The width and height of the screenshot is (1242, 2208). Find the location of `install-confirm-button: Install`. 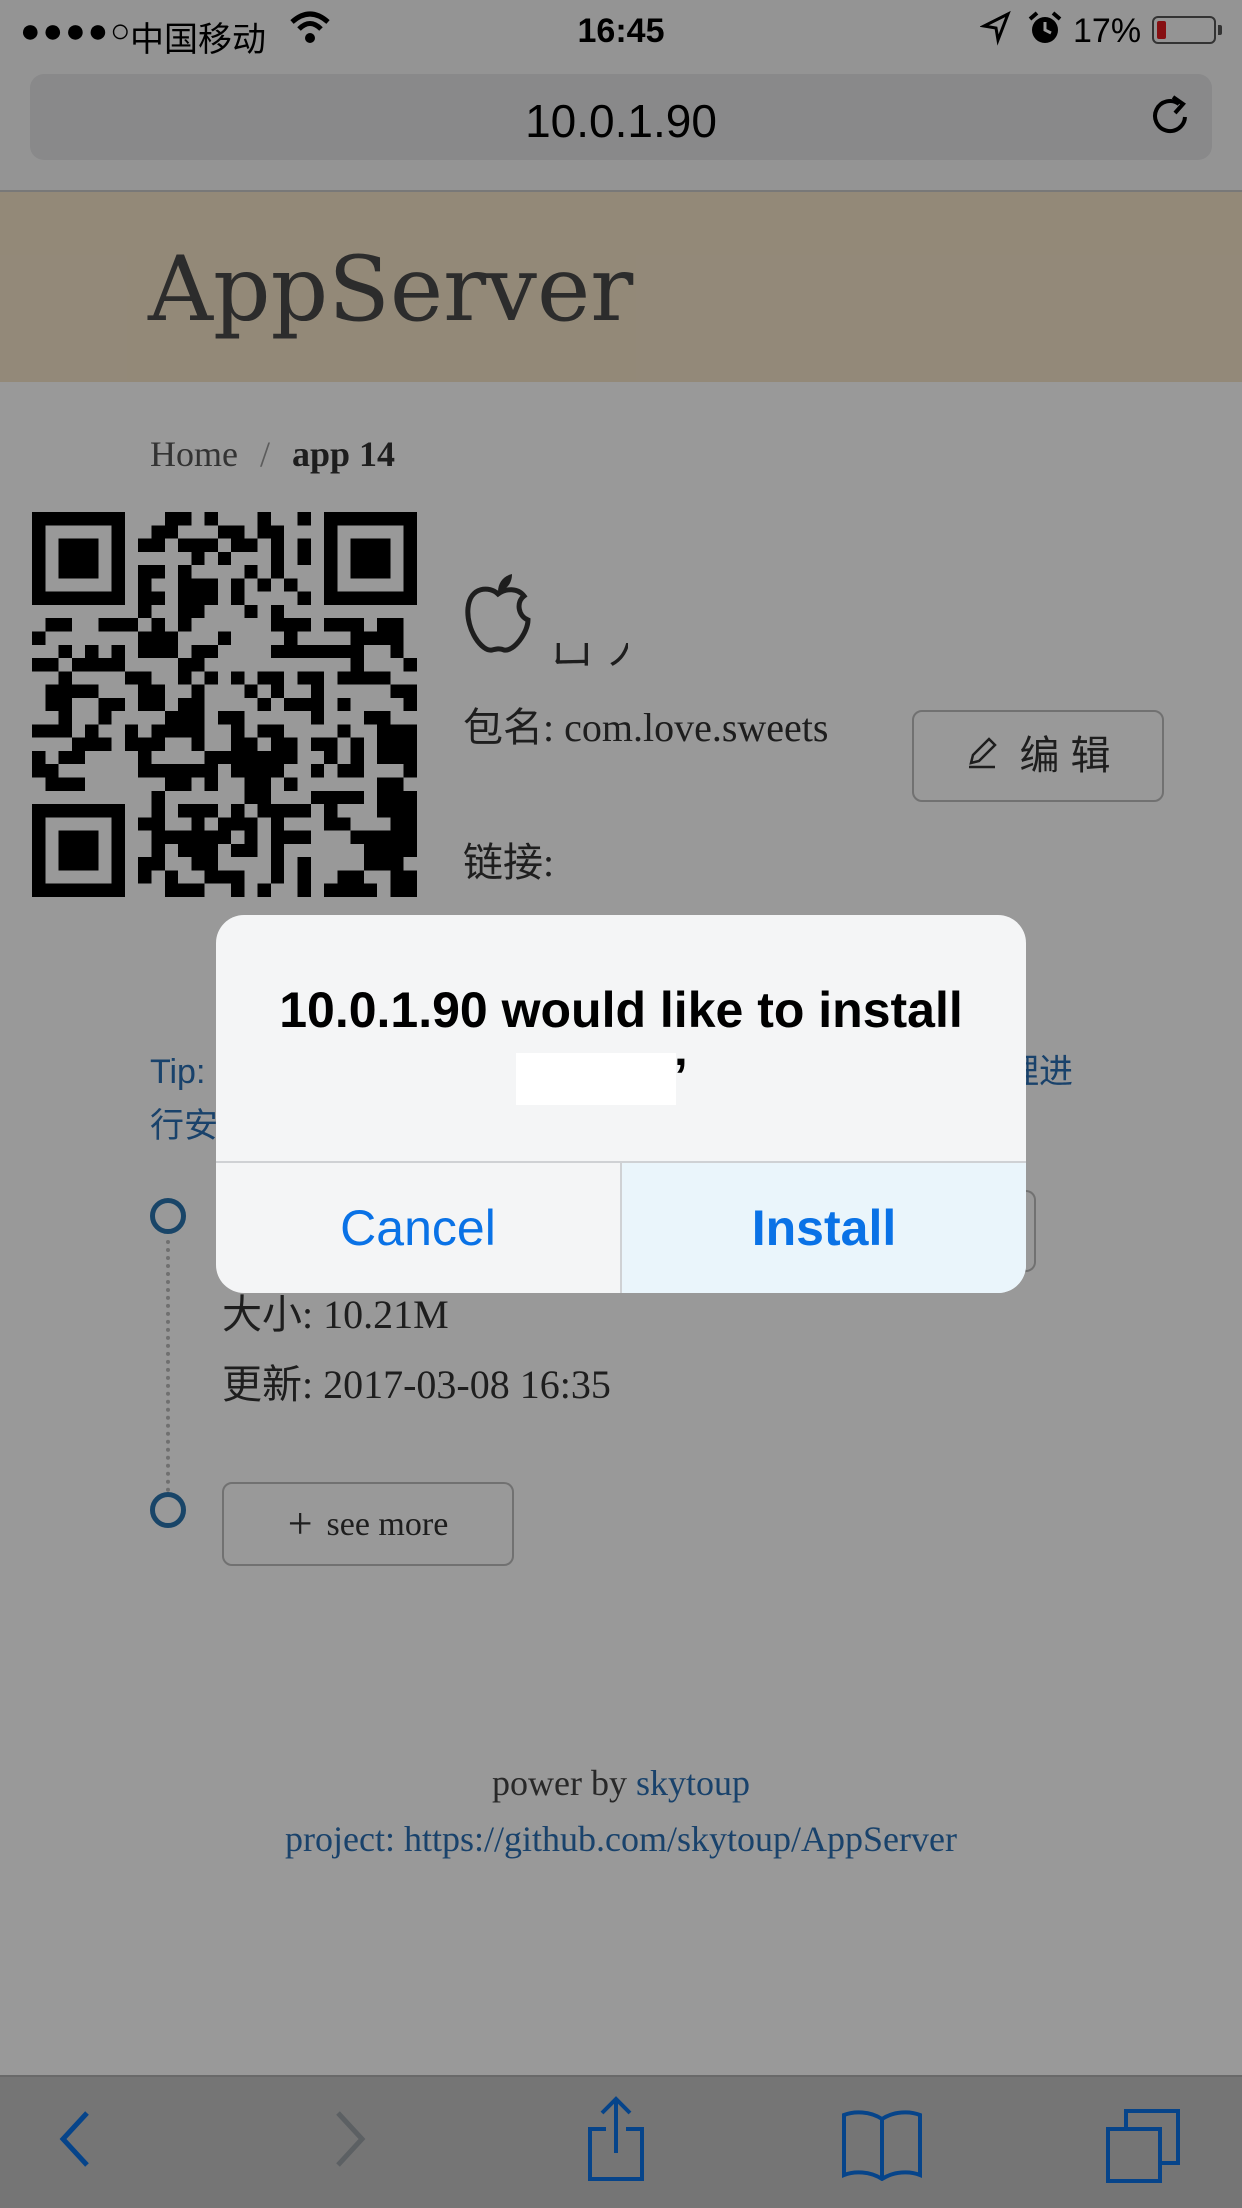

install-confirm-button: Install is located at coordinates (824, 1228).